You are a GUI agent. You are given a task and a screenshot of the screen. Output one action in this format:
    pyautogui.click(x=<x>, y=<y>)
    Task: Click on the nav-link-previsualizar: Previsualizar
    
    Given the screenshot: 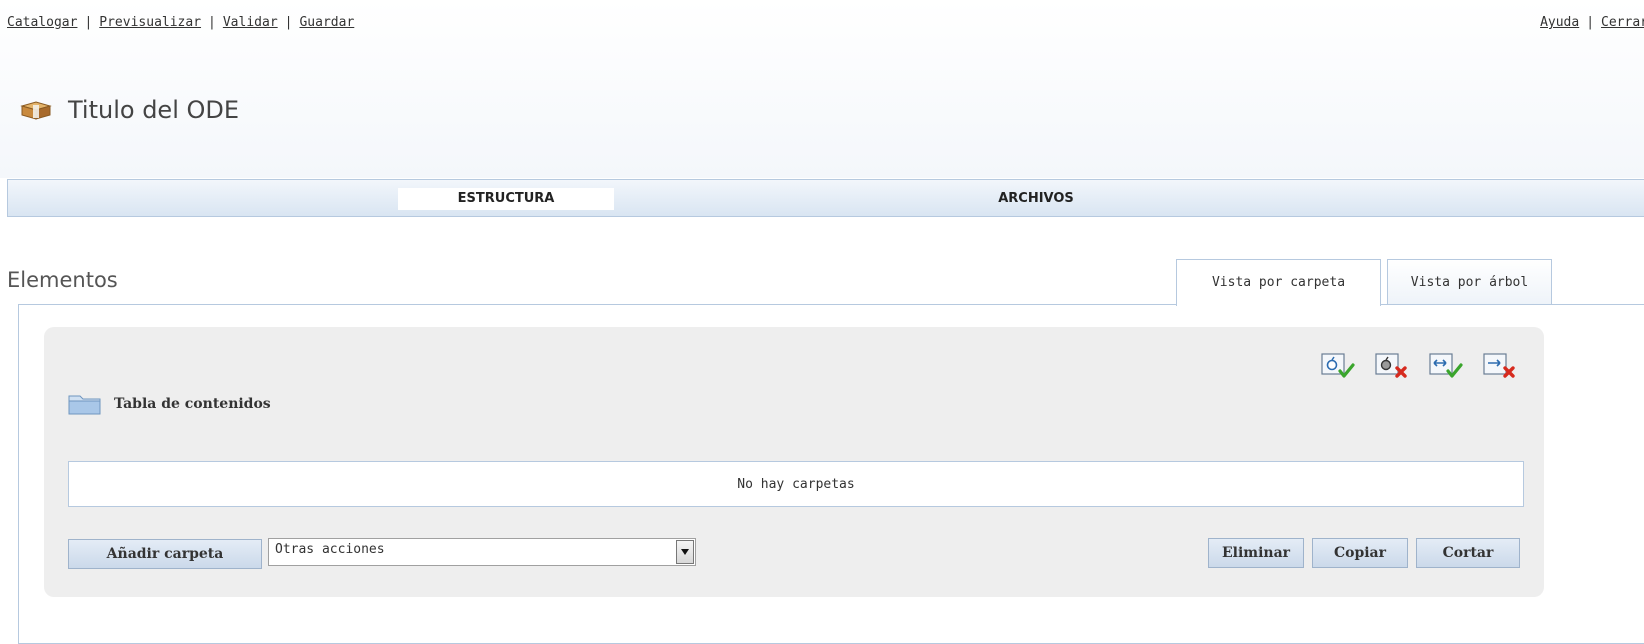 What is the action you would take?
    pyautogui.click(x=150, y=22)
    